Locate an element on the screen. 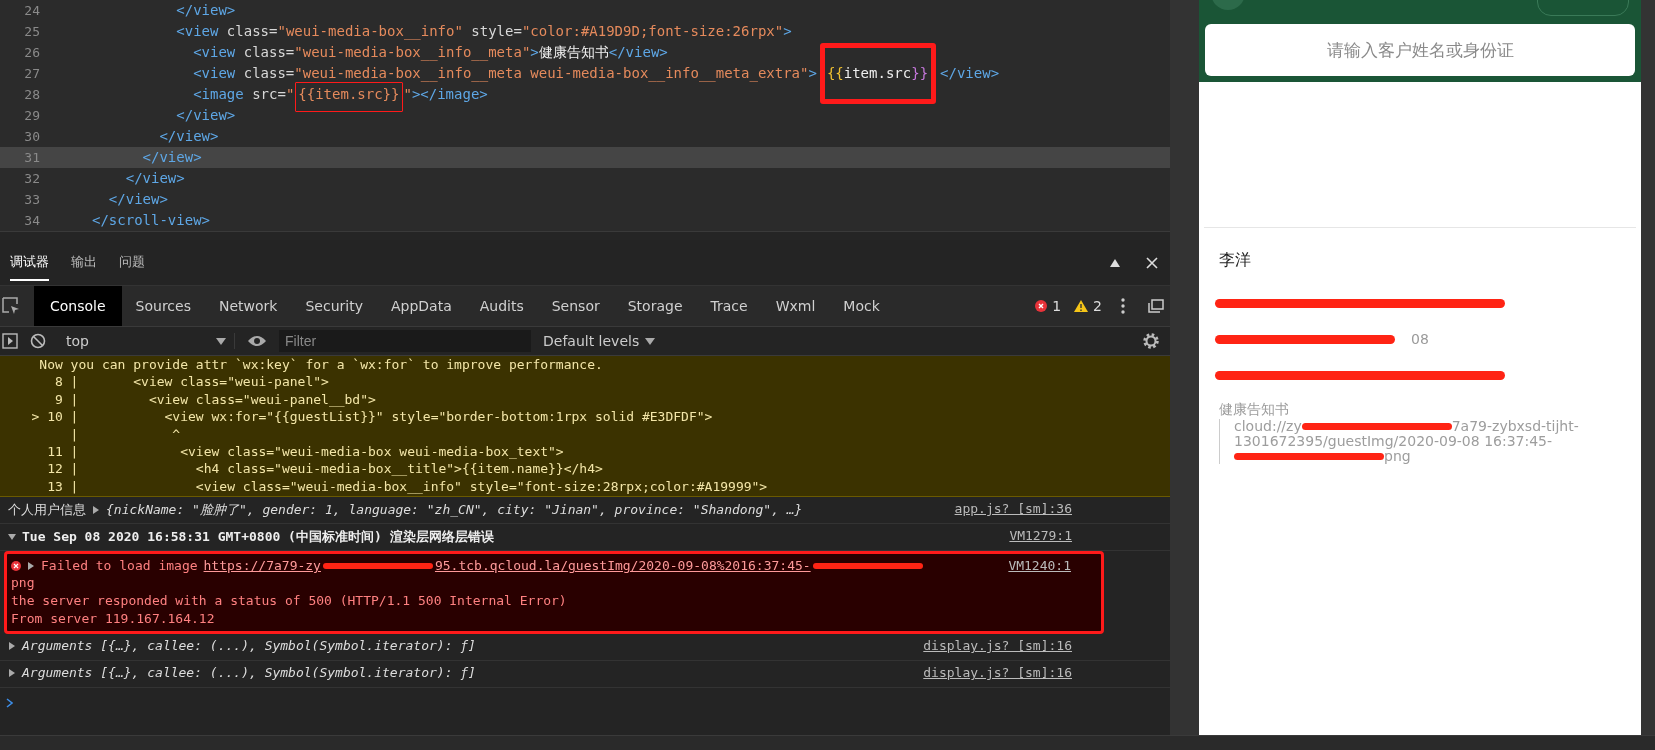 The height and width of the screenshot is (750, 1655). line-number: 29 is located at coordinates (32, 116).